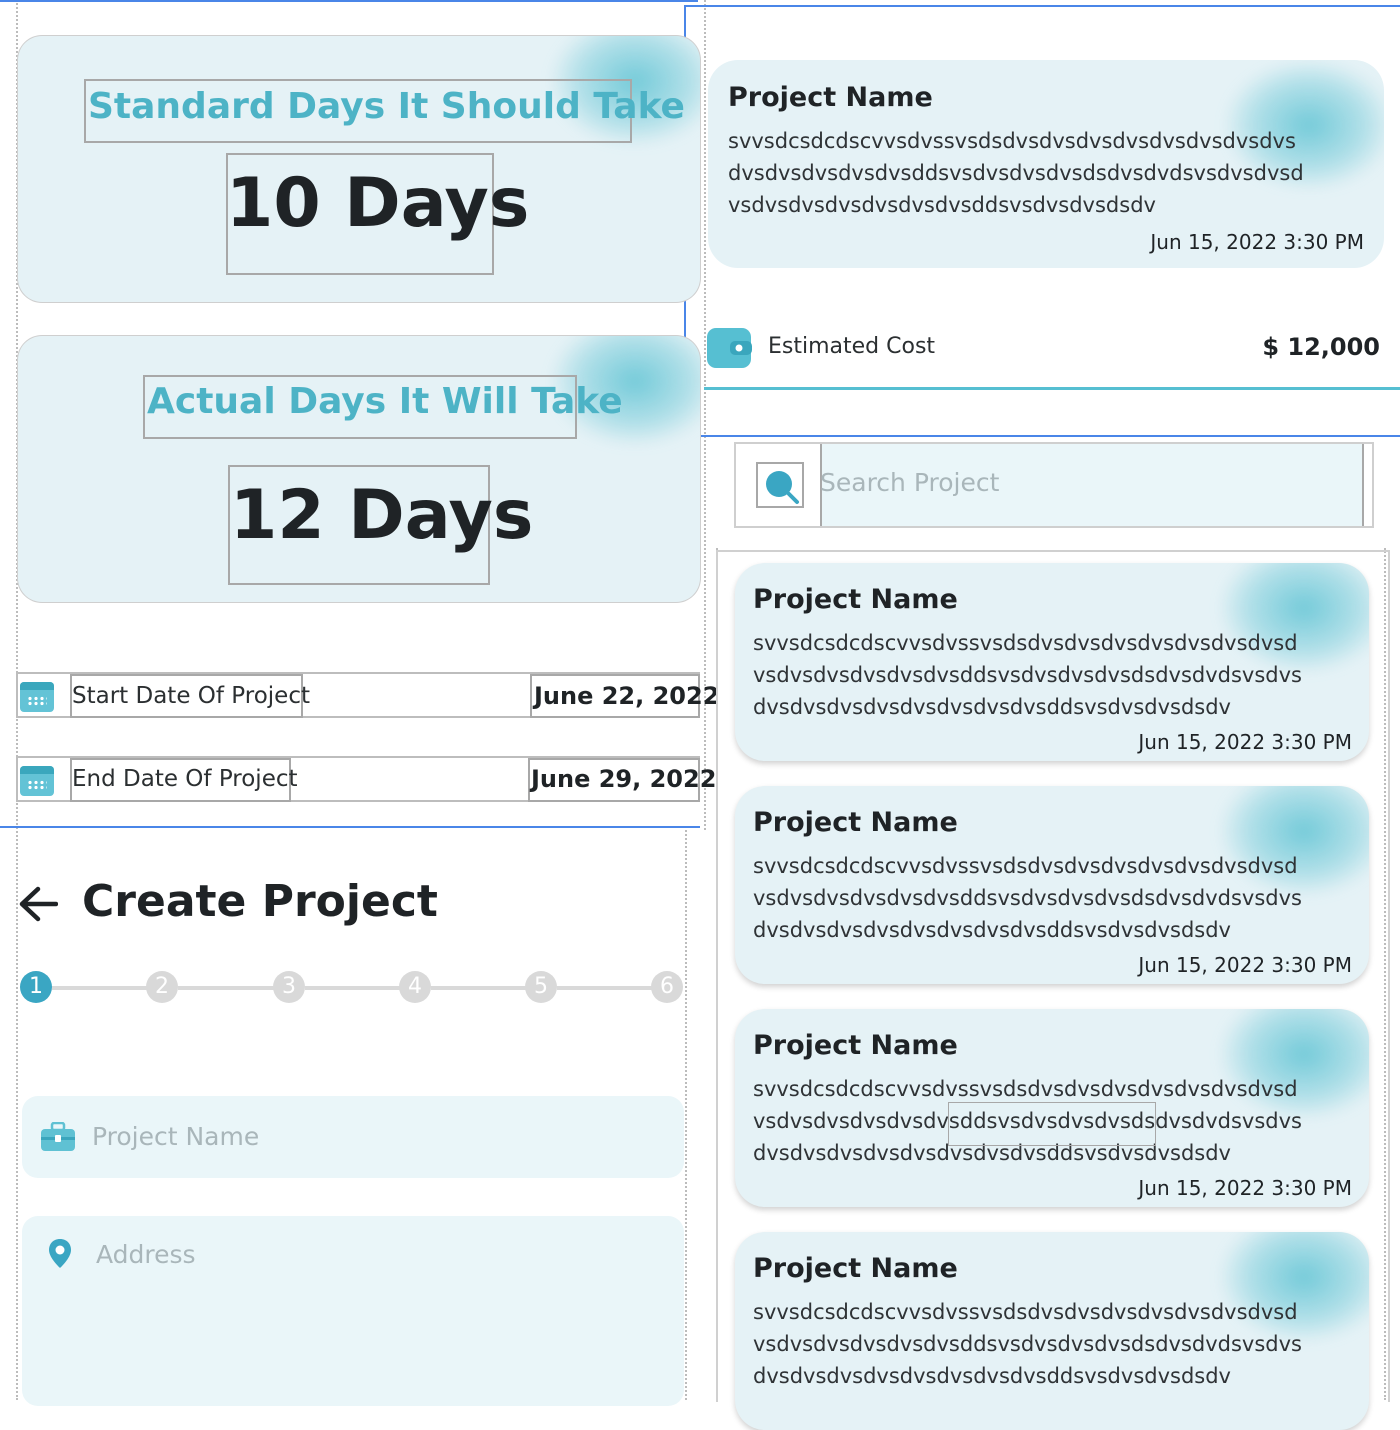  What do you see at coordinates (353, 1311) in the screenshot?
I see `address-field: Address` at bounding box center [353, 1311].